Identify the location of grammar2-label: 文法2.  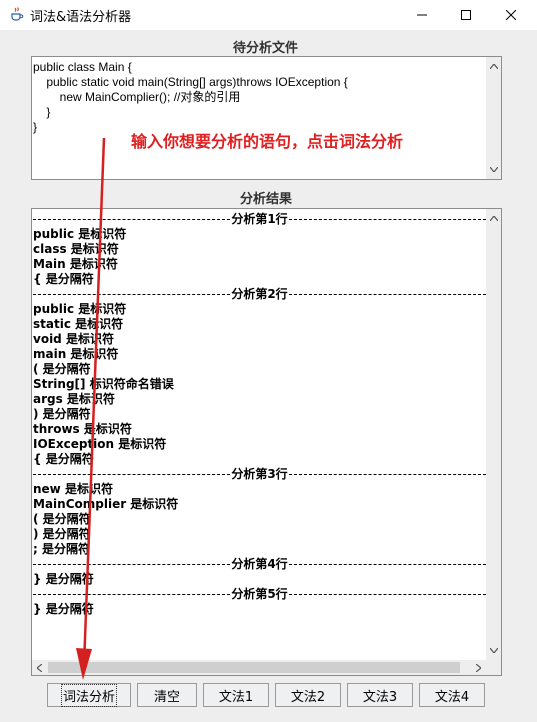
(308, 697).